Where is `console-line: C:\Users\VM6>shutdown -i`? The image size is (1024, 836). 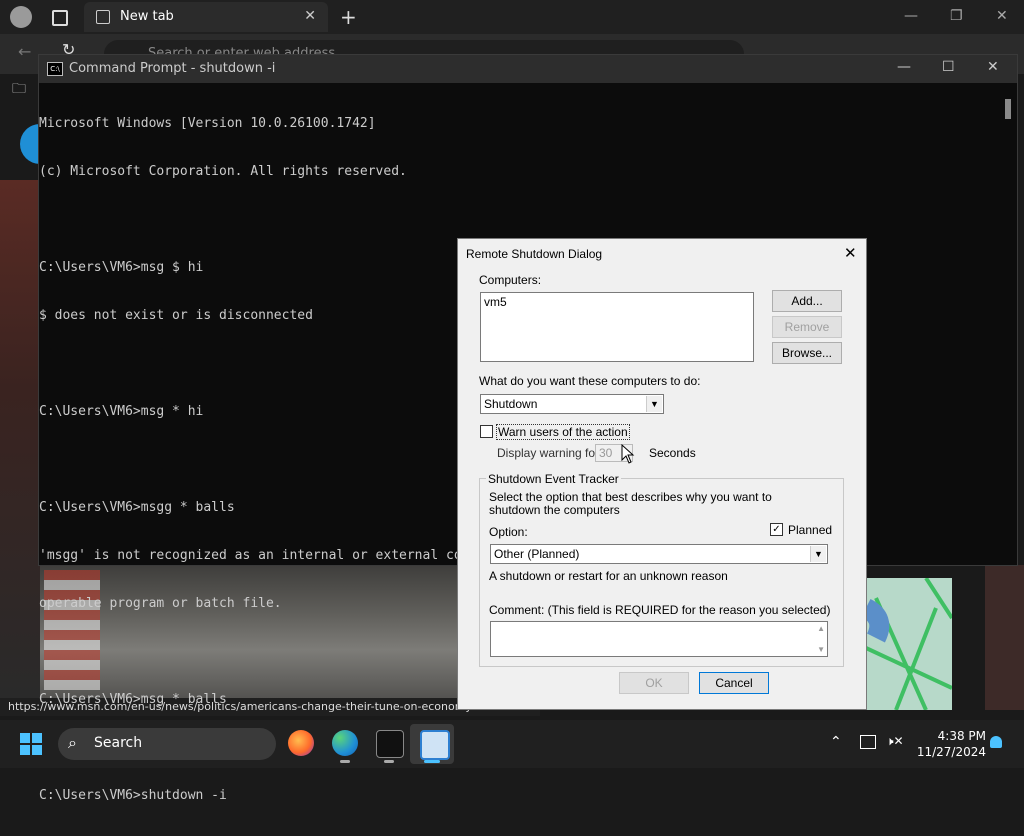 console-line: C:\Users\VM6>shutdown -i is located at coordinates (133, 795).